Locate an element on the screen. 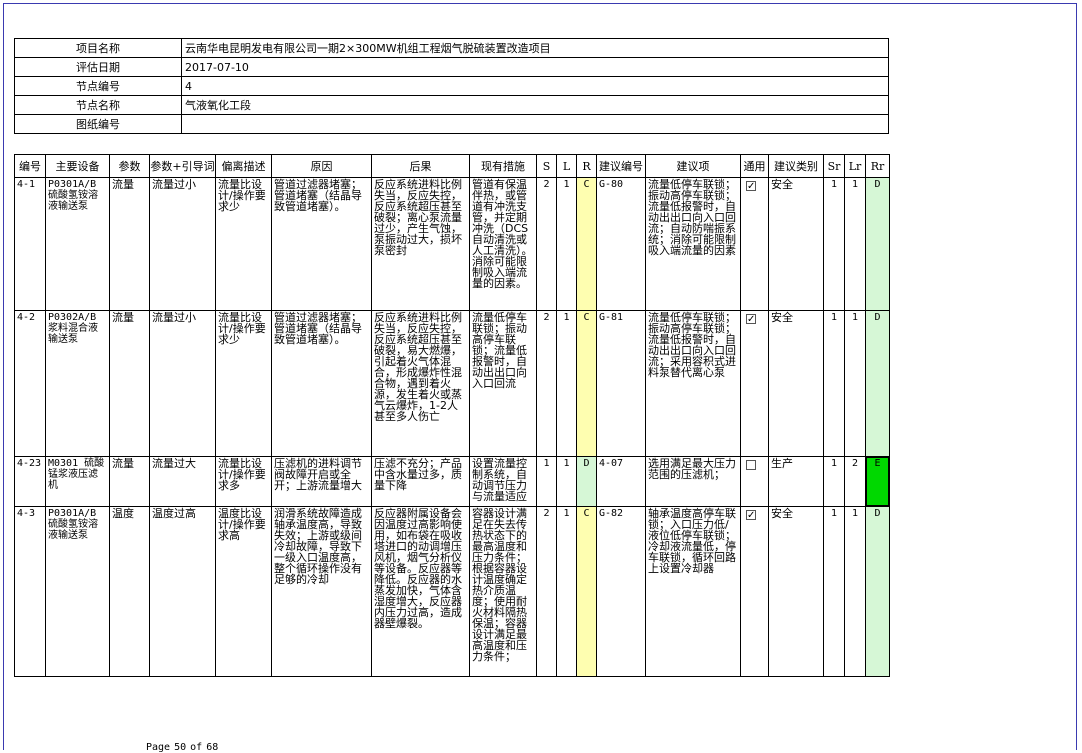 This screenshot has height=753, width=1082. cell-id: 4-1 is located at coordinates (30, 244).